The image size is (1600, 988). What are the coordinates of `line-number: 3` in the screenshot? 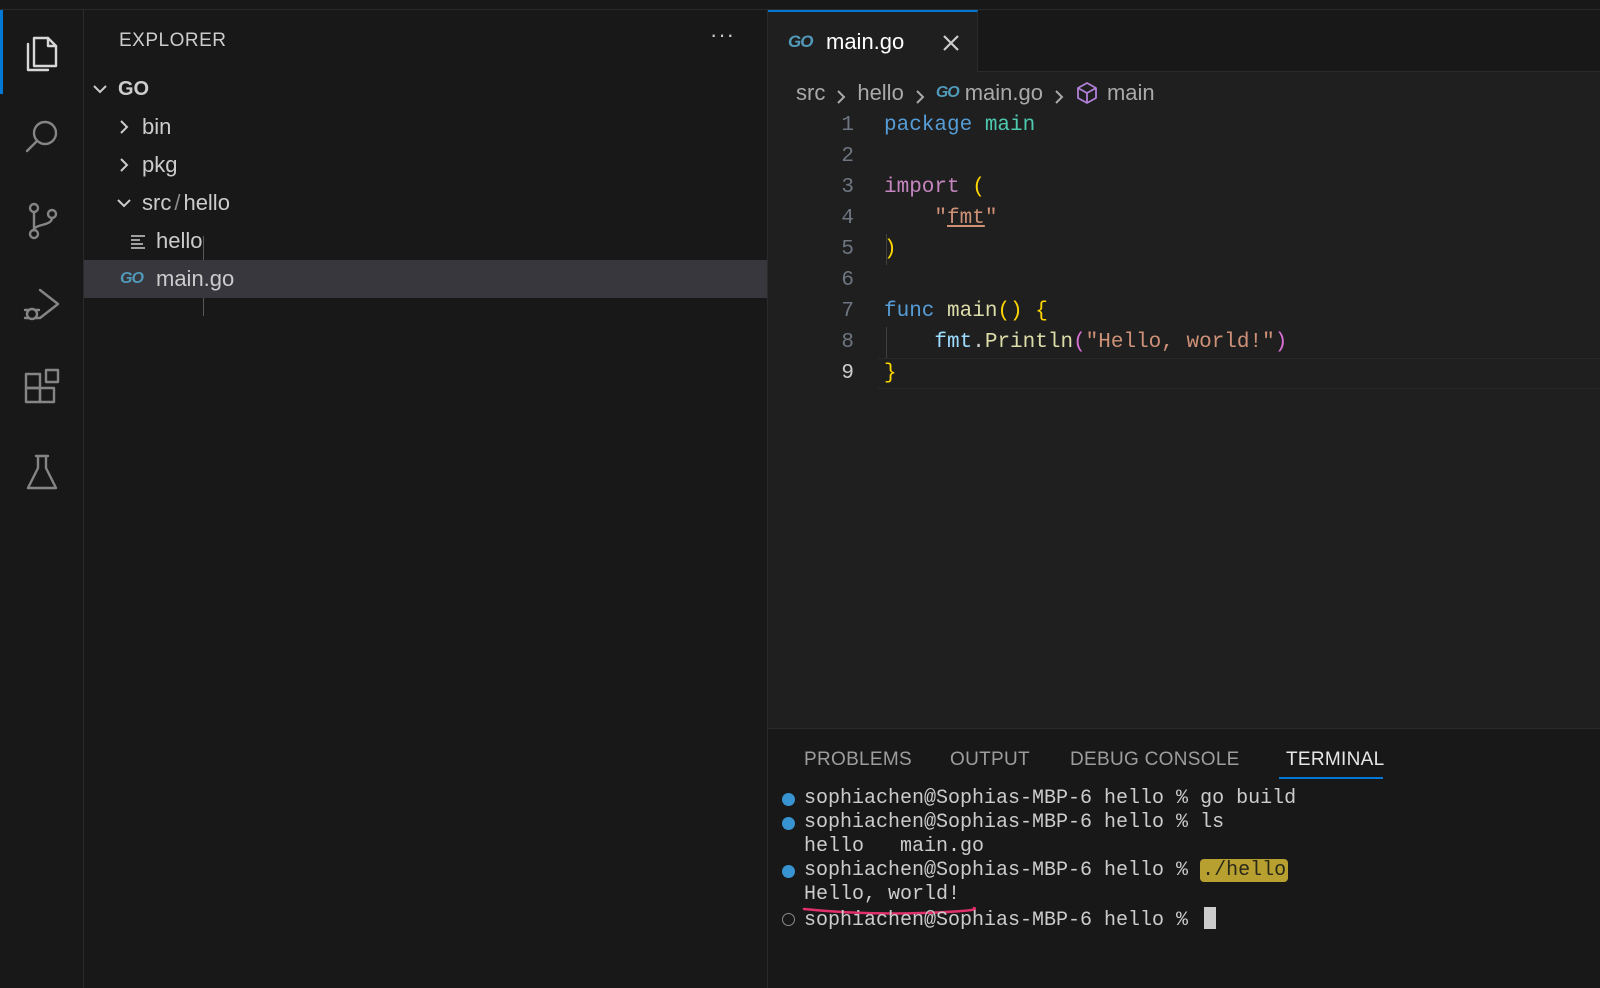 It's located at (847, 187).